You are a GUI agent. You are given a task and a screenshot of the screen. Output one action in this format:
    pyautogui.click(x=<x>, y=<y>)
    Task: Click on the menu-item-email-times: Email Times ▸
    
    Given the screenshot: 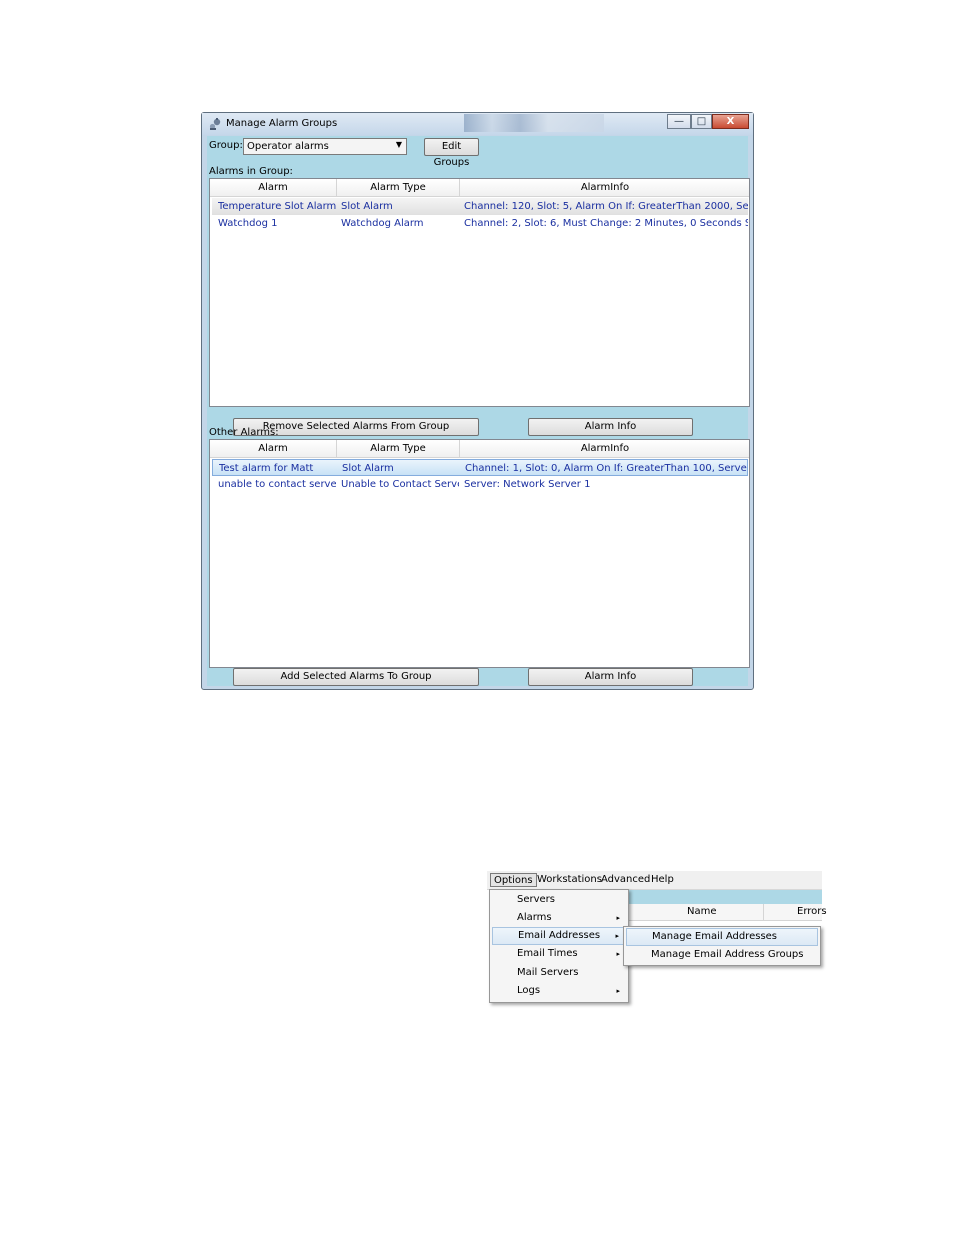 What is the action you would take?
    pyautogui.click(x=559, y=954)
    